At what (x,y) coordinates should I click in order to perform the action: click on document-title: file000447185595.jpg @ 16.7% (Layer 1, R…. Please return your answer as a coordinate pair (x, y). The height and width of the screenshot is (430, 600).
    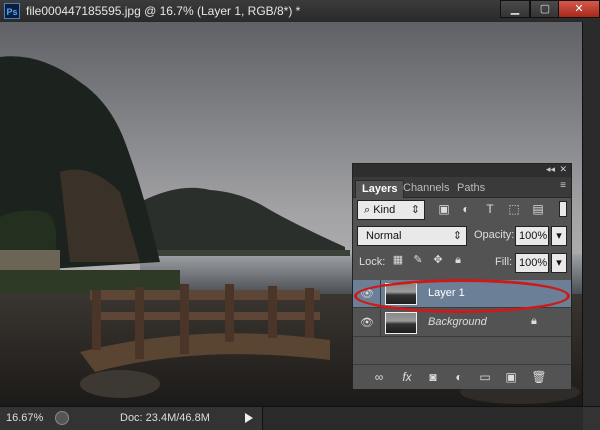
    Looking at the image, I should click on (163, 11).